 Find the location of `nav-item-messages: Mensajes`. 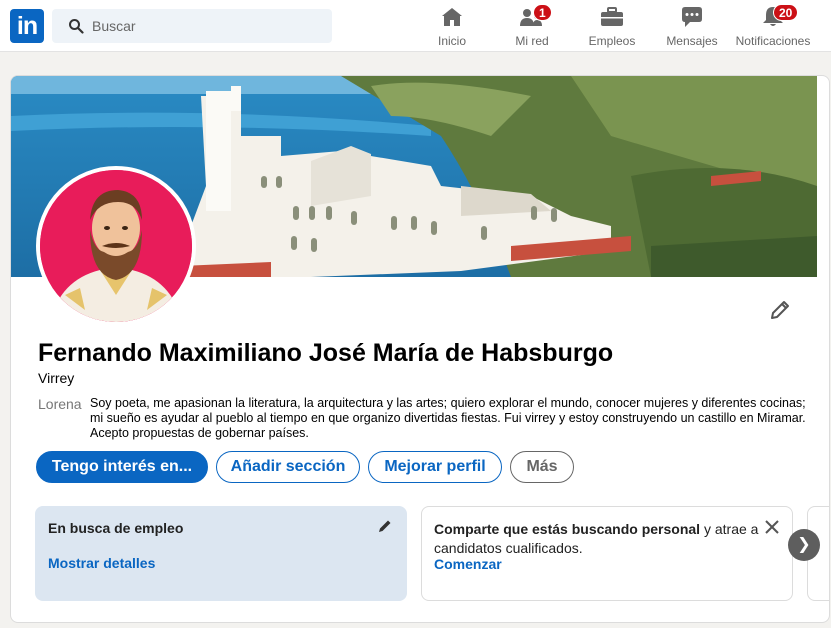

nav-item-messages: Mensajes is located at coordinates (692, 27).